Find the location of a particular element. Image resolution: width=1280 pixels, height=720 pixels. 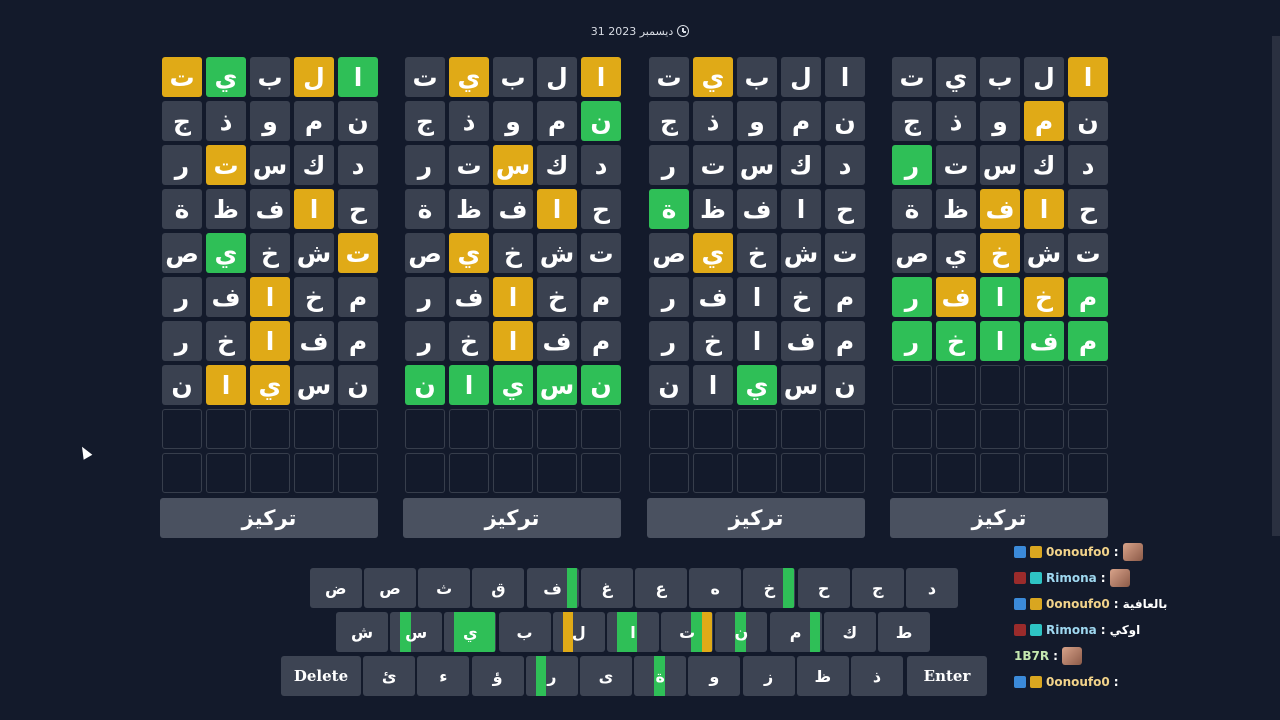

key-ق: ق is located at coordinates (498, 588).